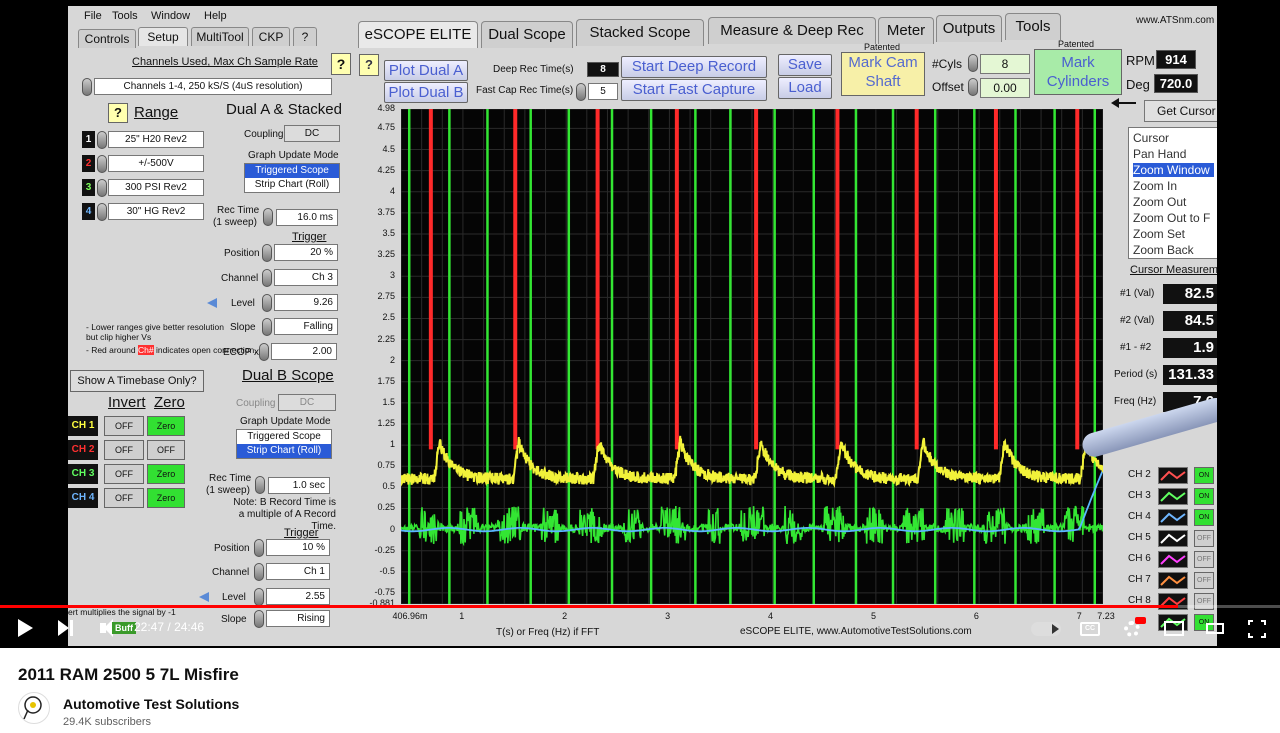 The height and width of the screenshot is (733, 1280). Describe the element at coordinates (271, 36) in the screenshot. I see `tab-ckp: CKP` at that location.